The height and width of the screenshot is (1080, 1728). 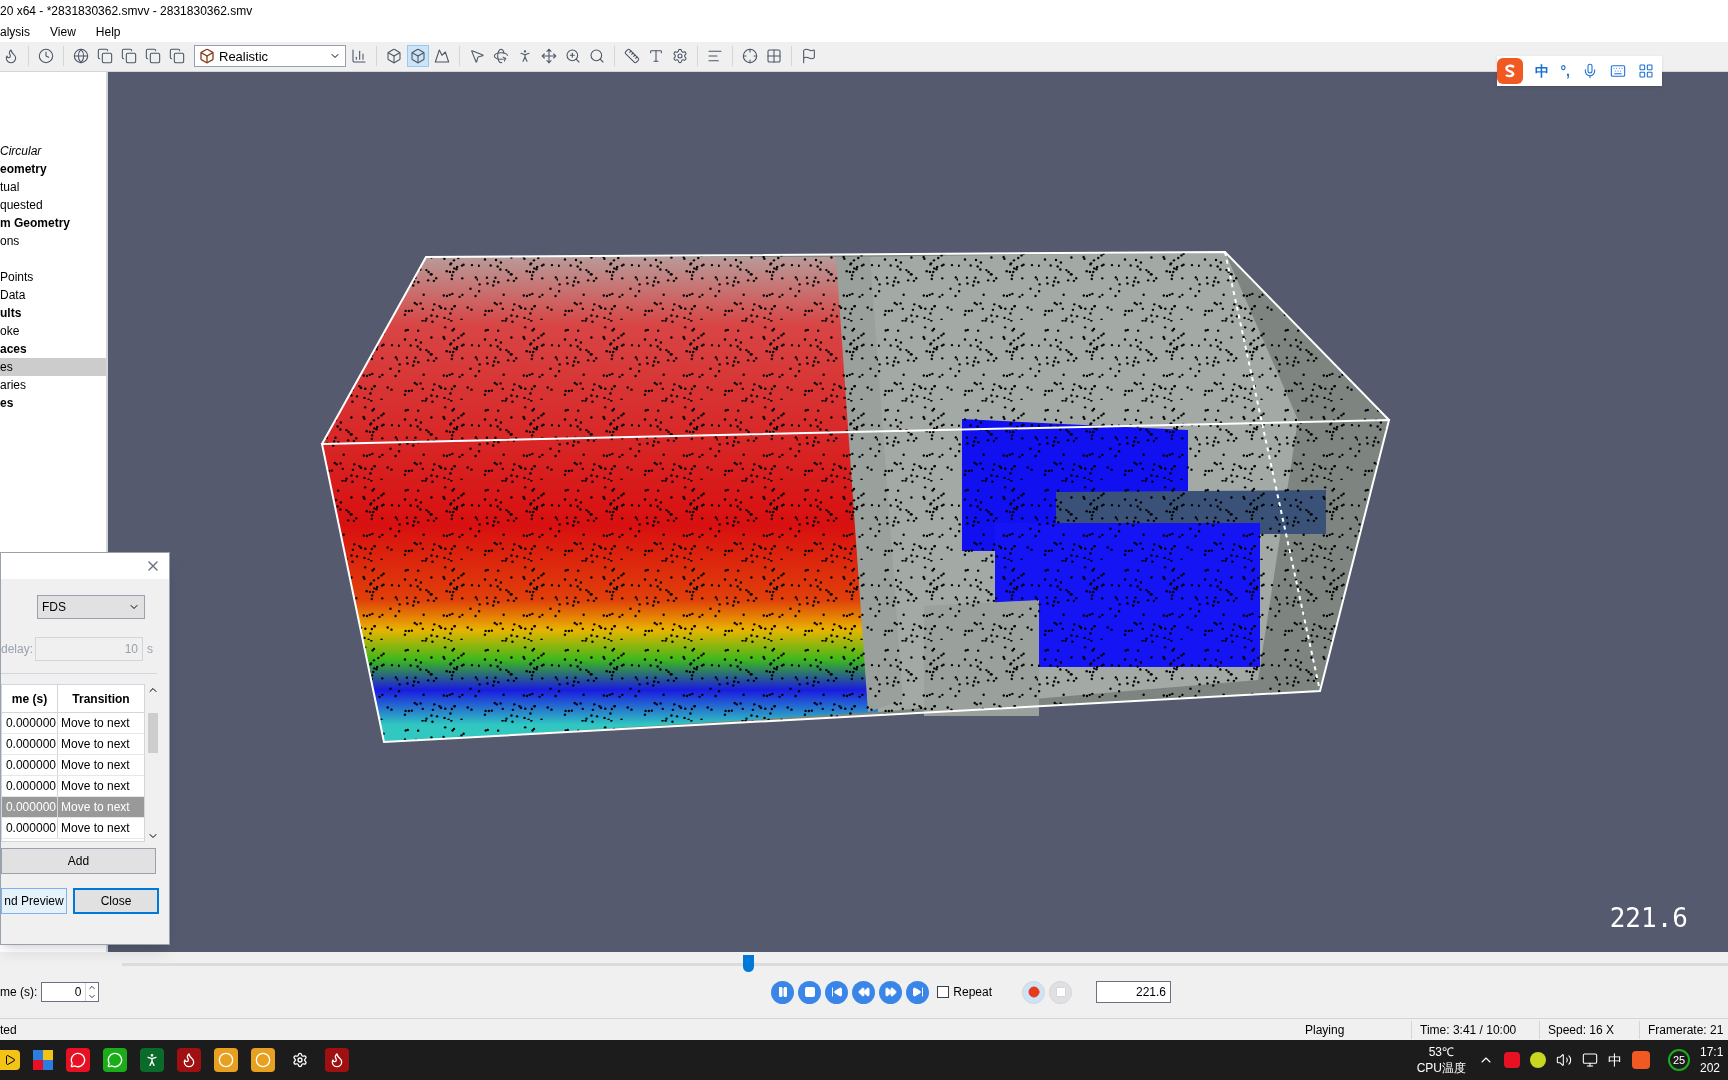 I want to click on cube-icon, so click(x=207, y=56).